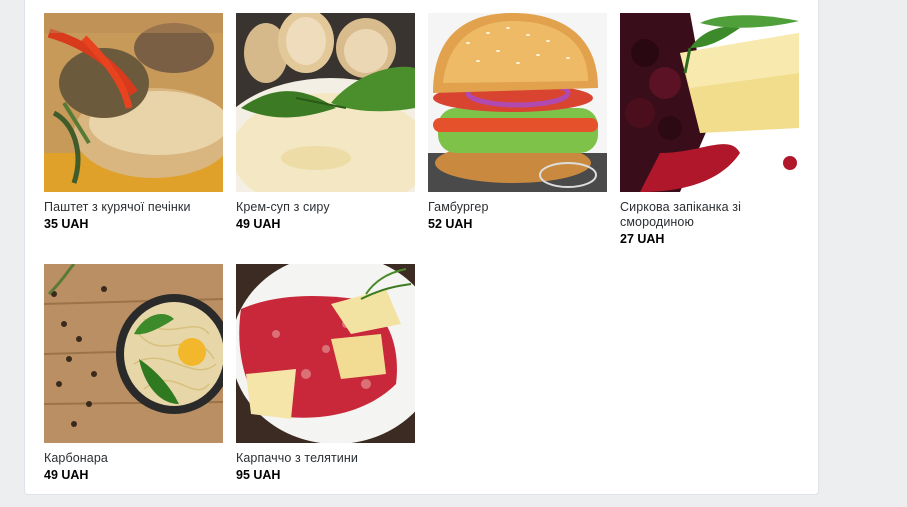 The height and width of the screenshot is (507, 907). Describe the element at coordinates (517, 207) in the screenshot. I see `product-name: Гамбургер` at that location.